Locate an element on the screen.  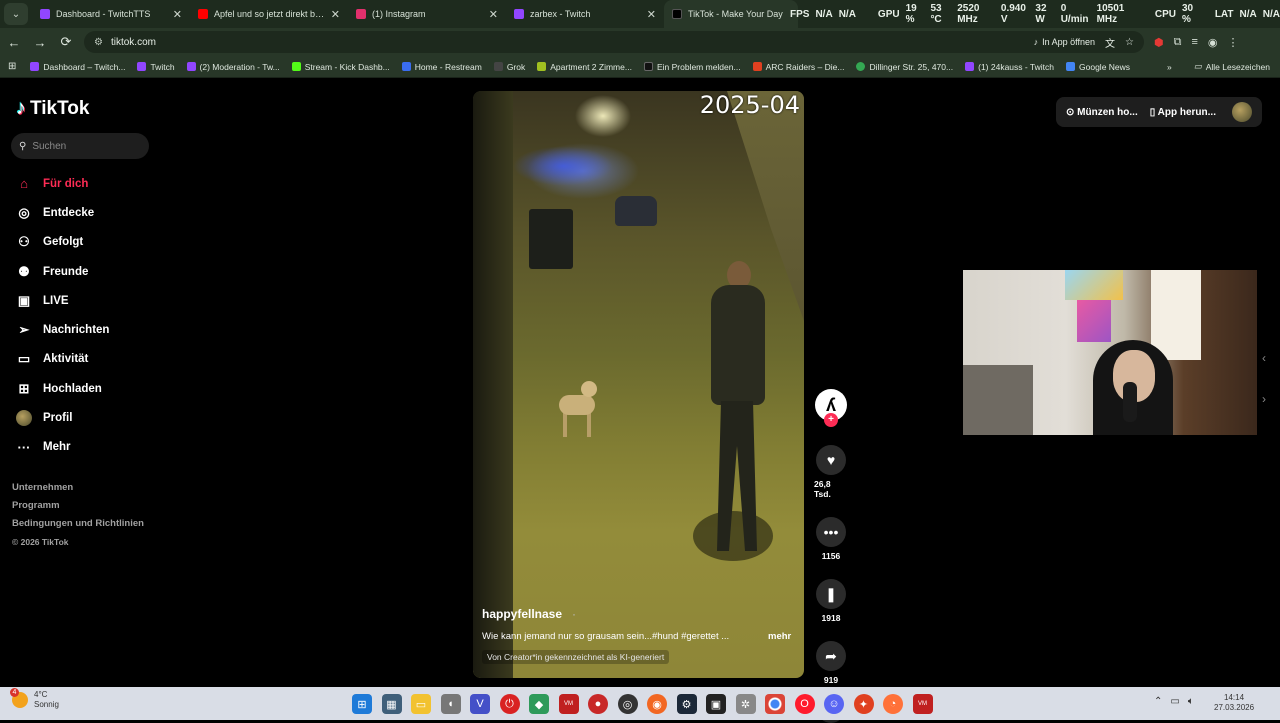
vpn-icon: V is located at coordinates (480, 704).